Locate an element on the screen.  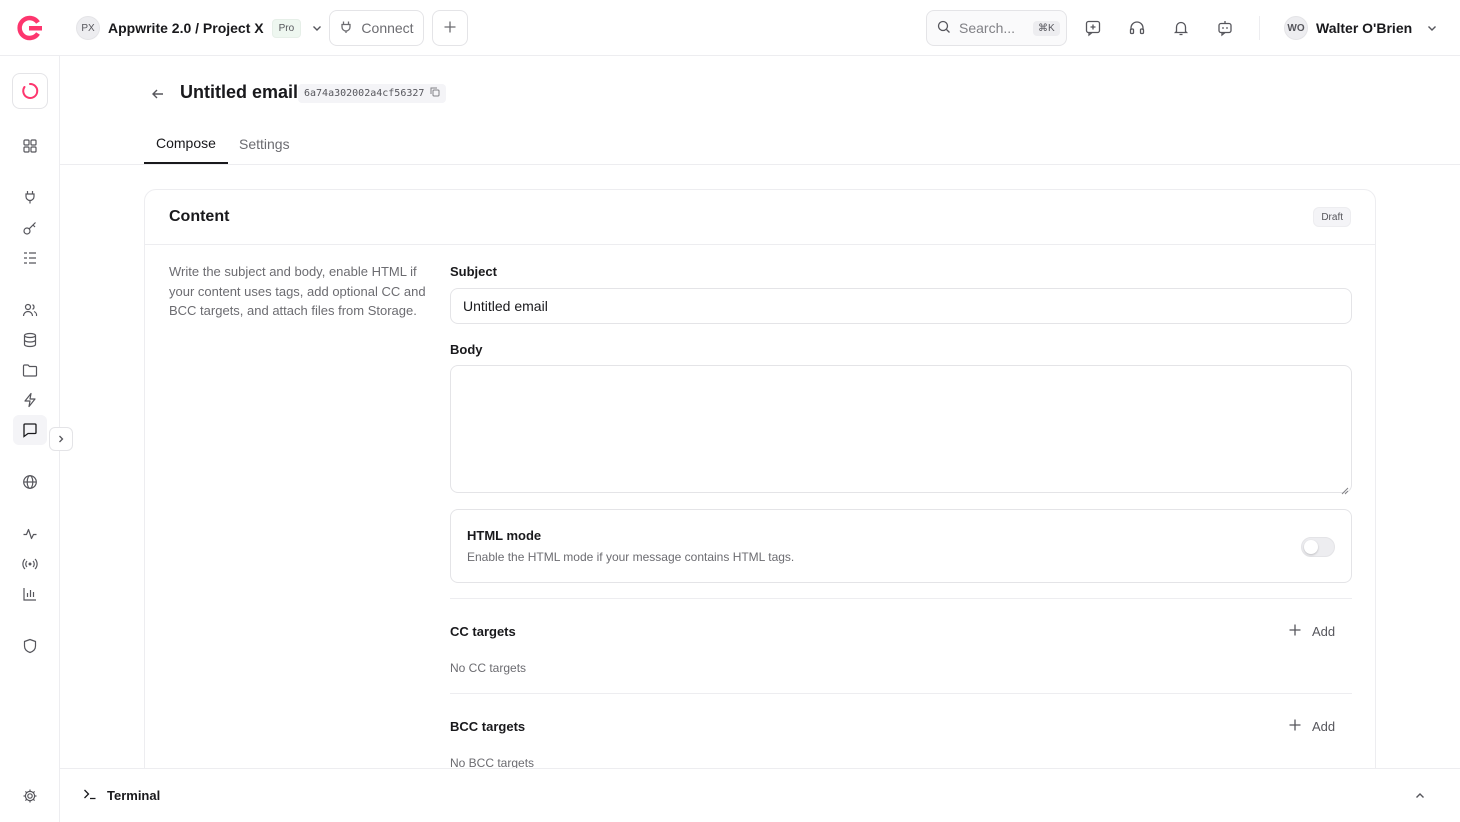
activity-icon is located at coordinates (30, 534).